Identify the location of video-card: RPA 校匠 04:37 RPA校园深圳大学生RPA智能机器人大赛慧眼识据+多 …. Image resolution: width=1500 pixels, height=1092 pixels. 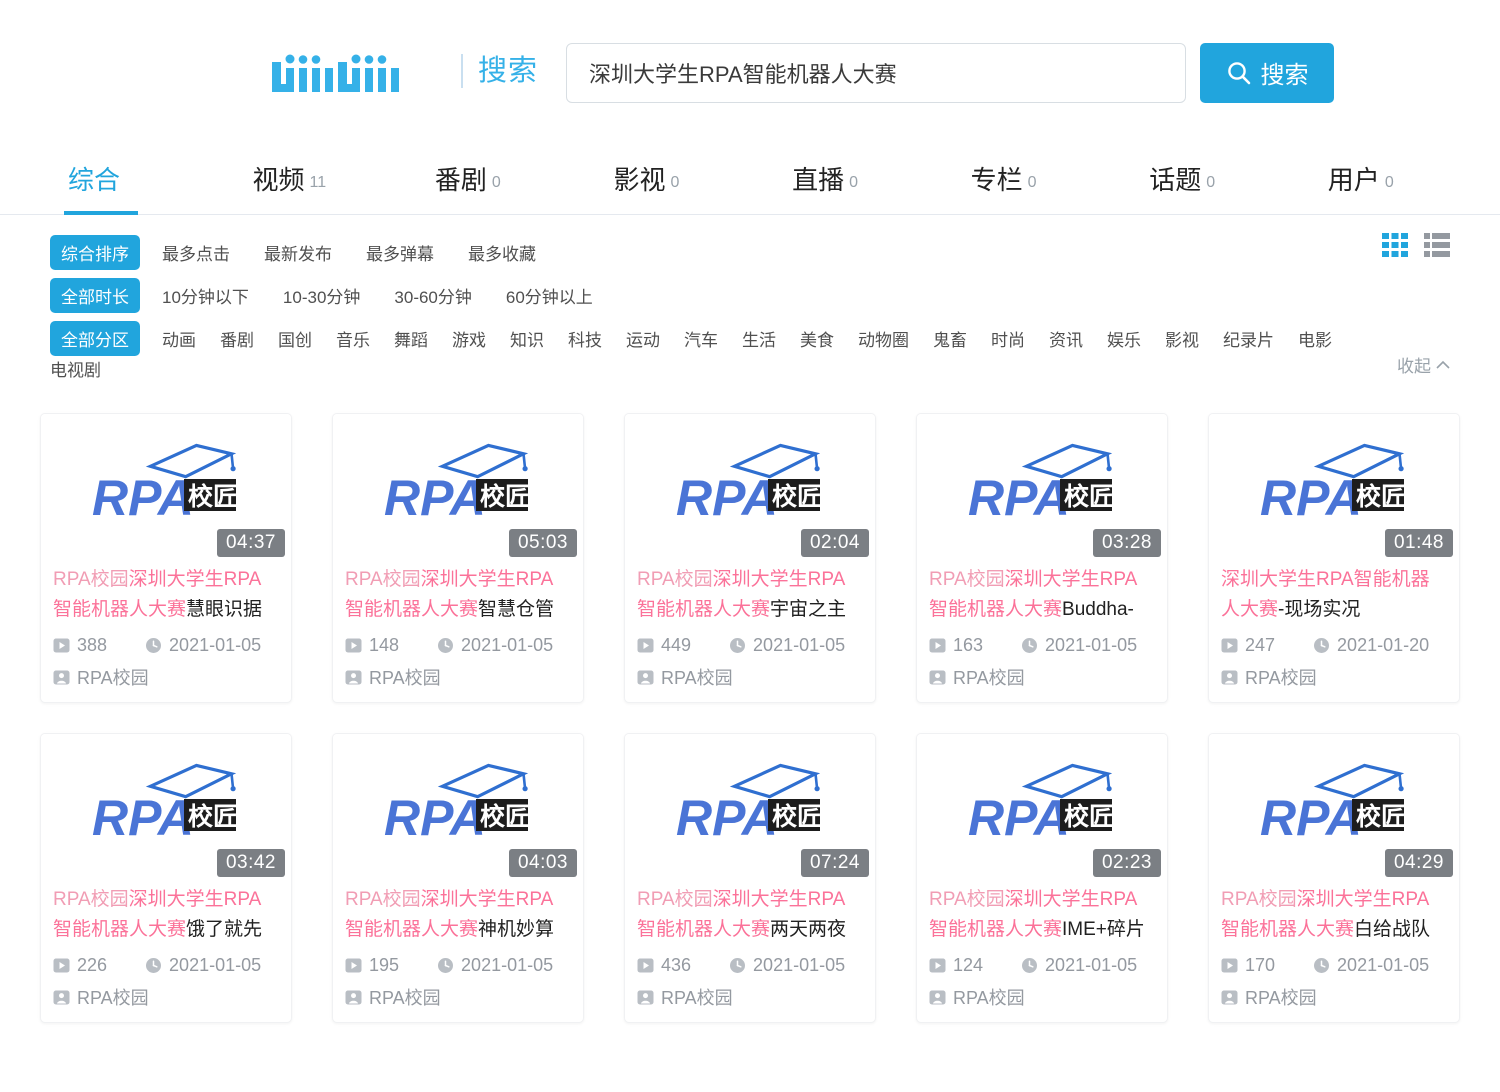
(166, 558).